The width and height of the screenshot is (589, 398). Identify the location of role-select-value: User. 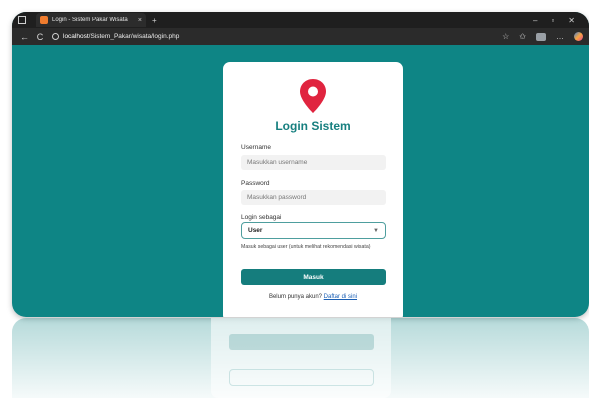
(255, 230).